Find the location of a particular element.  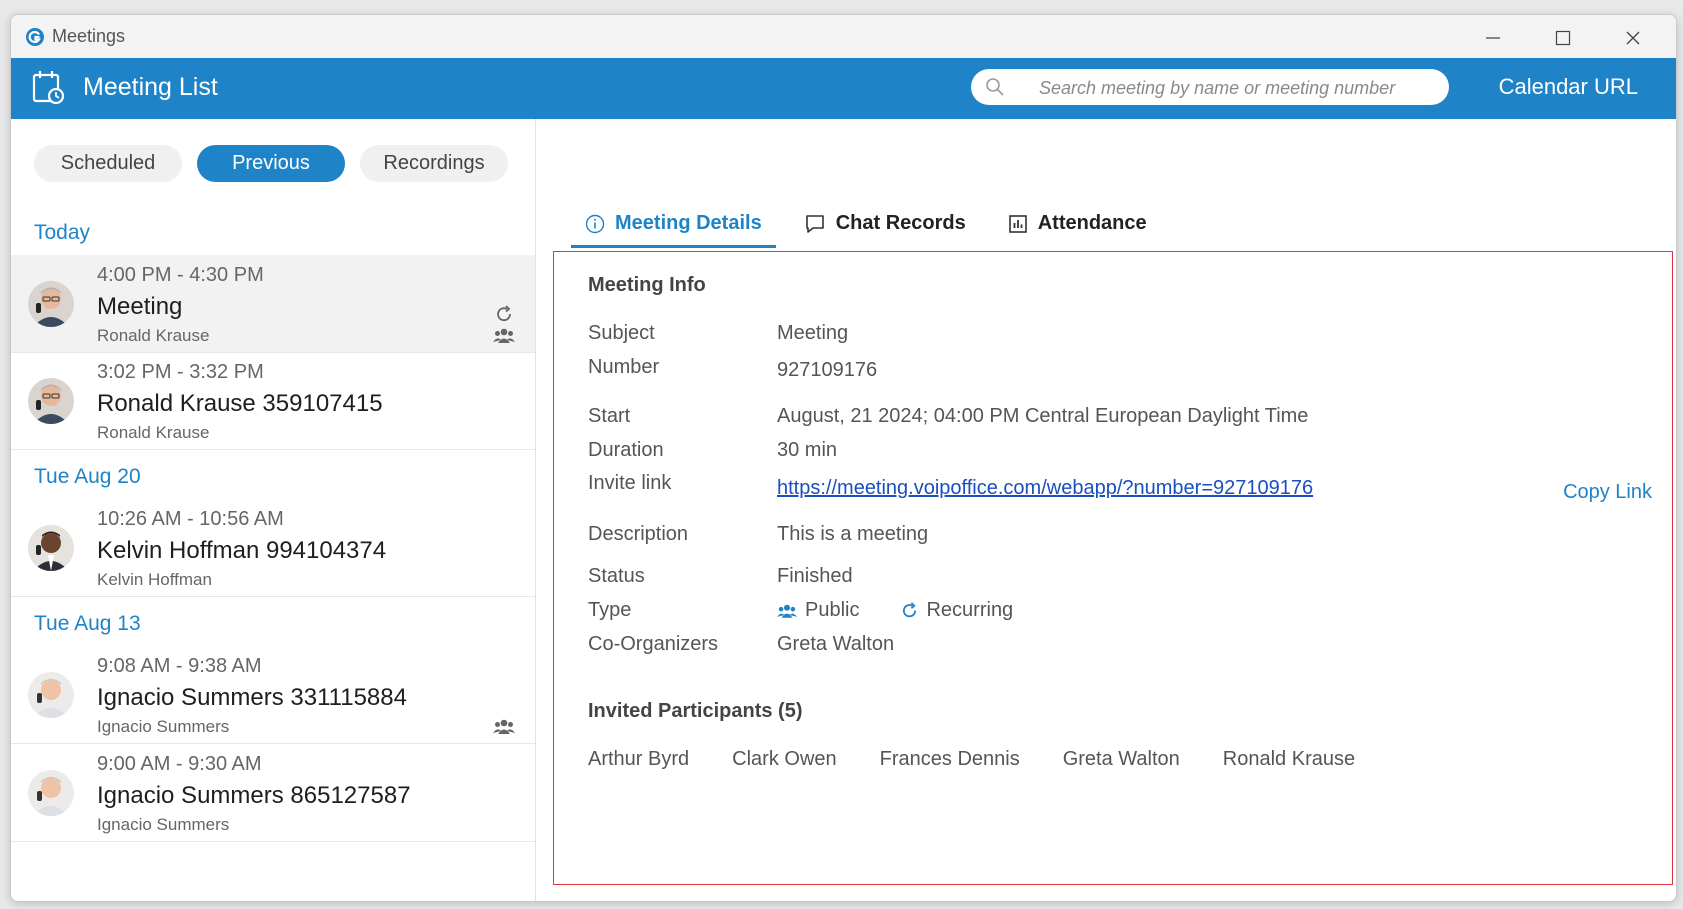

close-icon is located at coordinates (1633, 38).